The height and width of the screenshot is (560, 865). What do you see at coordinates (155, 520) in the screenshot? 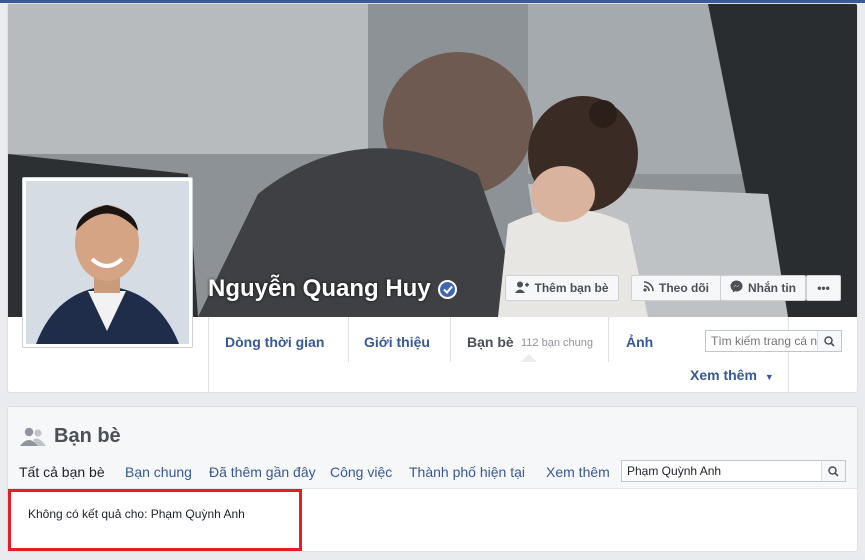
I see `highlight-box` at bounding box center [155, 520].